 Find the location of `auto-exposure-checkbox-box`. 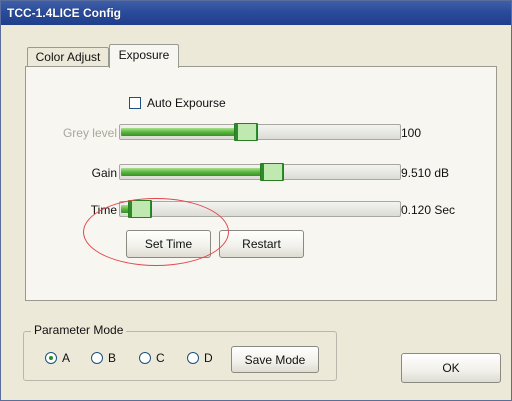

auto-exposure-checkbox-box is located at coordinates (135, 103).